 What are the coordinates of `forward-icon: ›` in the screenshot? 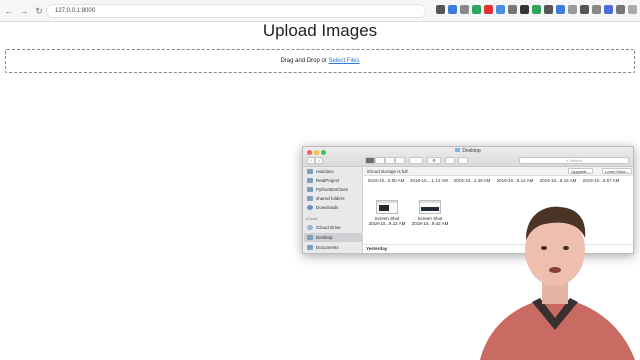 It's located at (319, 160).